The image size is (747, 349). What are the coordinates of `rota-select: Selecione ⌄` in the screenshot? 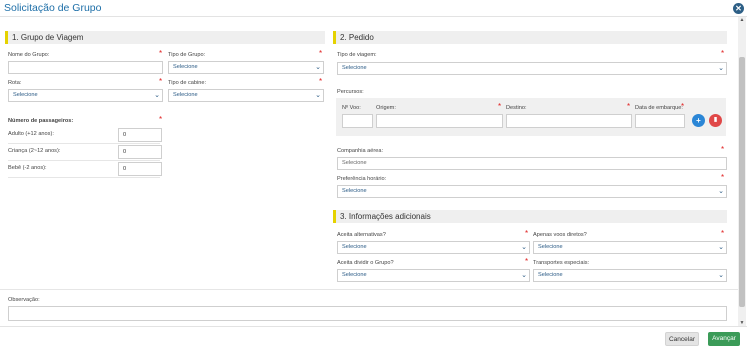 It's located at (85, 95).